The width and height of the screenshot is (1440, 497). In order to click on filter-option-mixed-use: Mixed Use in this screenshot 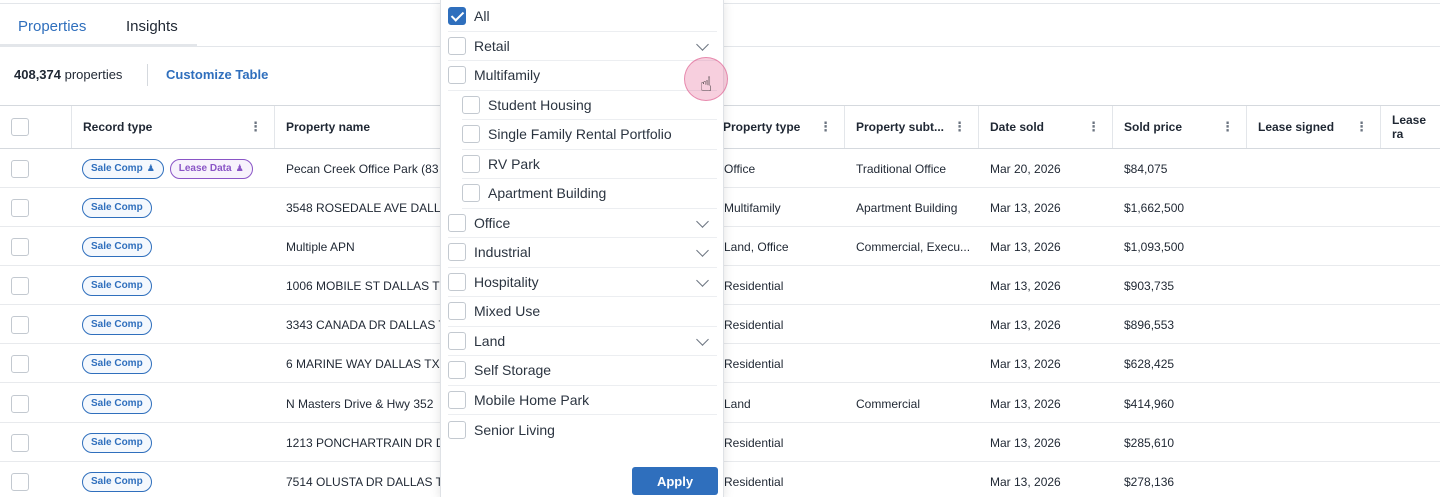, I will do `click(582, 312)`.